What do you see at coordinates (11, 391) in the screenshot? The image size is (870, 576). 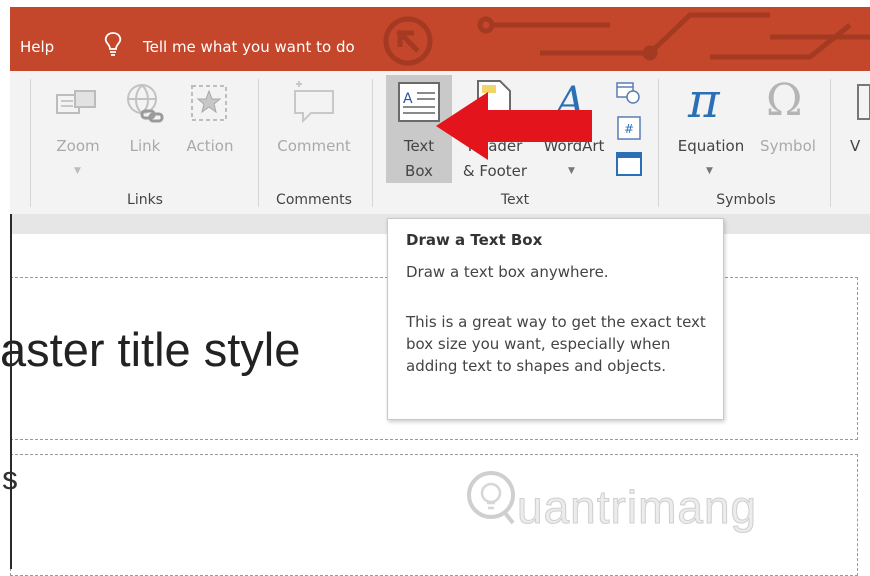 I see `window-left-edge` at bounding box center [11, 391].